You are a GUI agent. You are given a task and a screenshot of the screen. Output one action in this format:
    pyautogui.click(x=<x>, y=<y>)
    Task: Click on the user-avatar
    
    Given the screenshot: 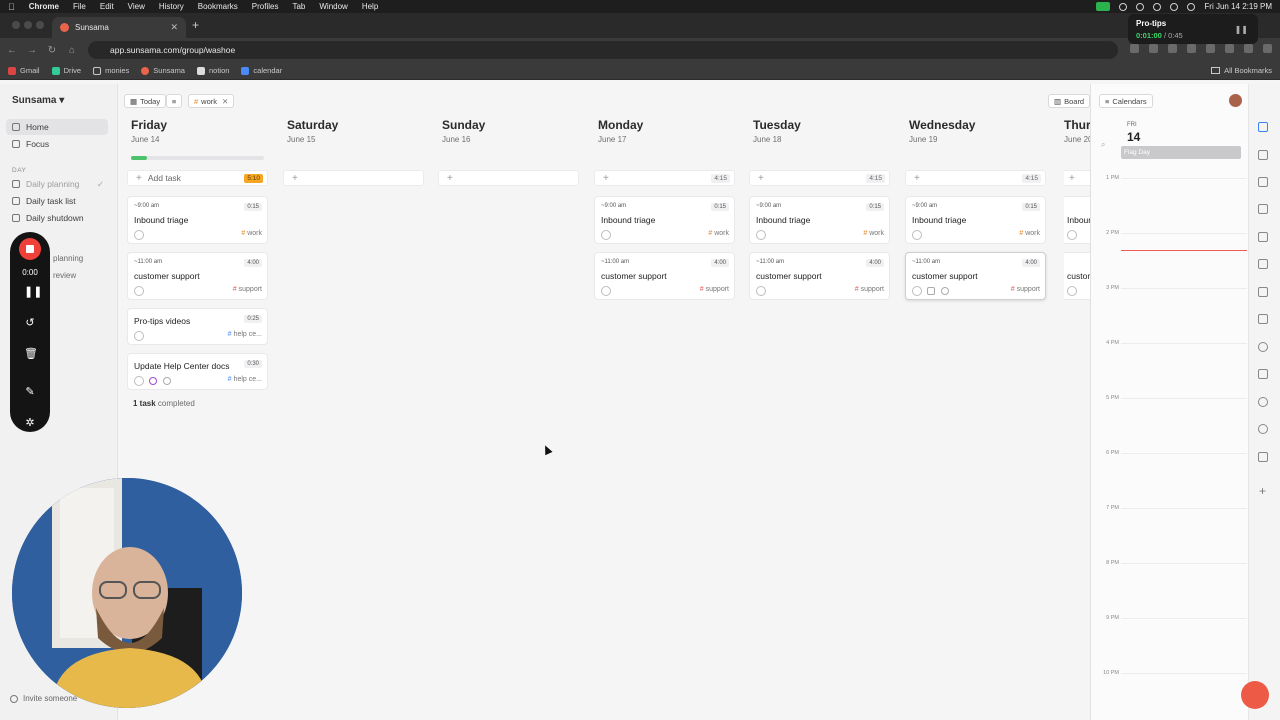 What is the action you would take?
    pyautogui.click(x=1235, y=100)
    